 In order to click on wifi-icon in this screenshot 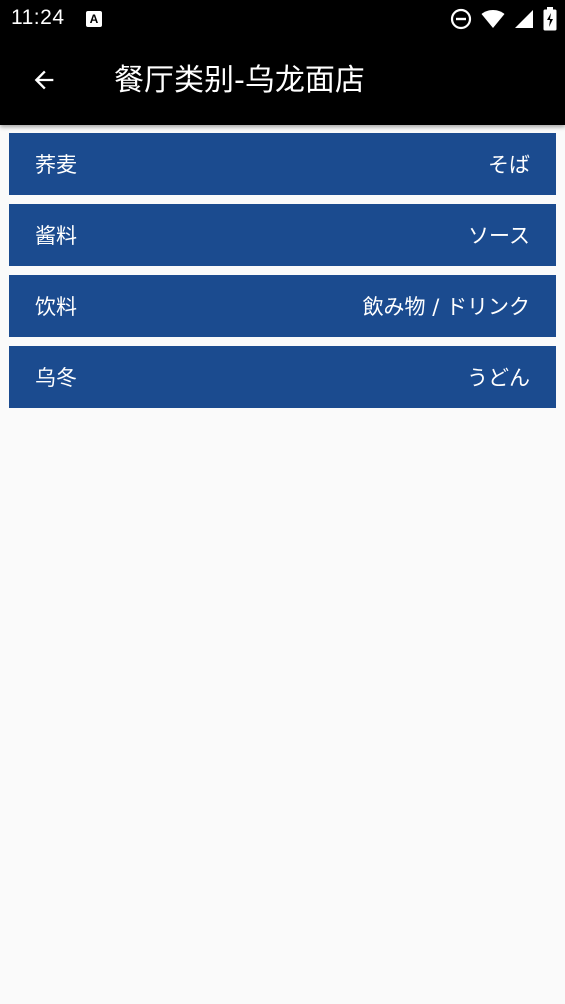, I will do `click(493, 19)`.